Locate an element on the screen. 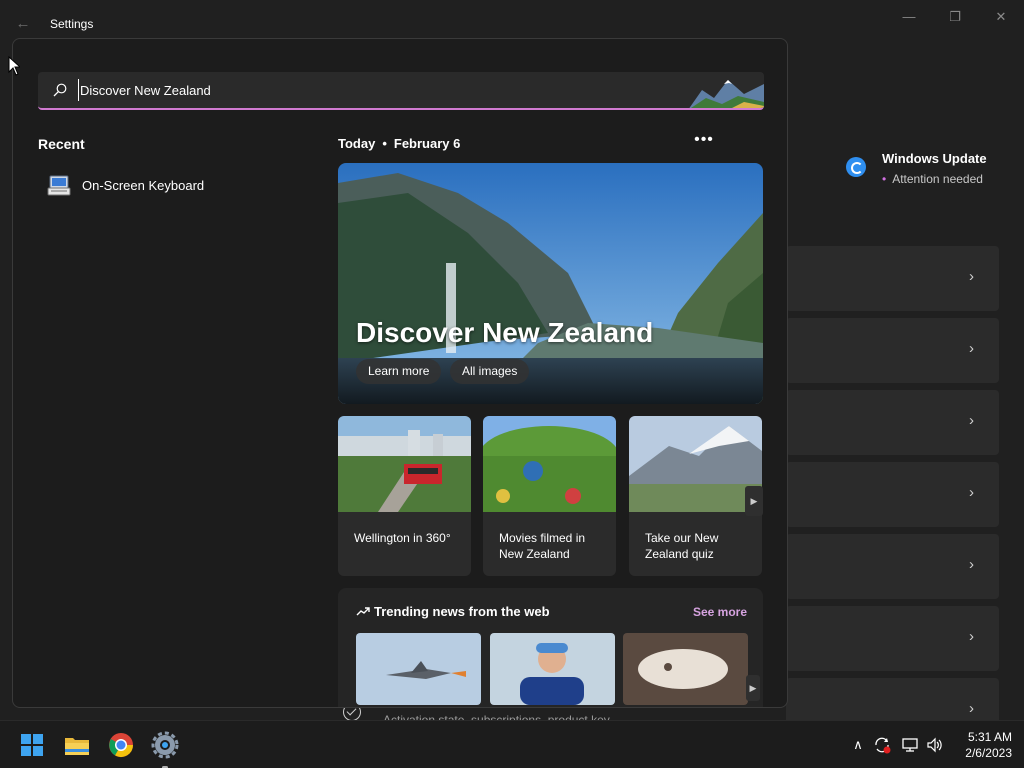  search-box is located at coordinates (401, 91).